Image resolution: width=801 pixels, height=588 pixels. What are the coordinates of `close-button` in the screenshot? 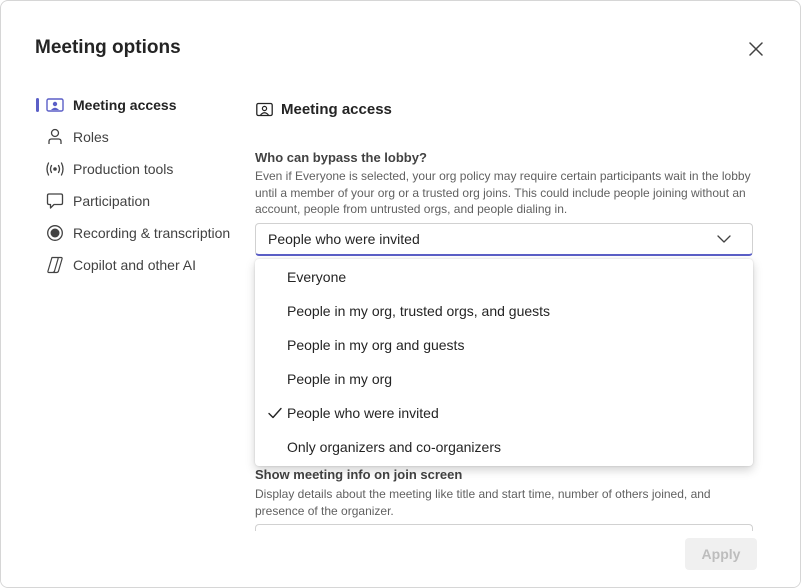 It's located at (756, 49).